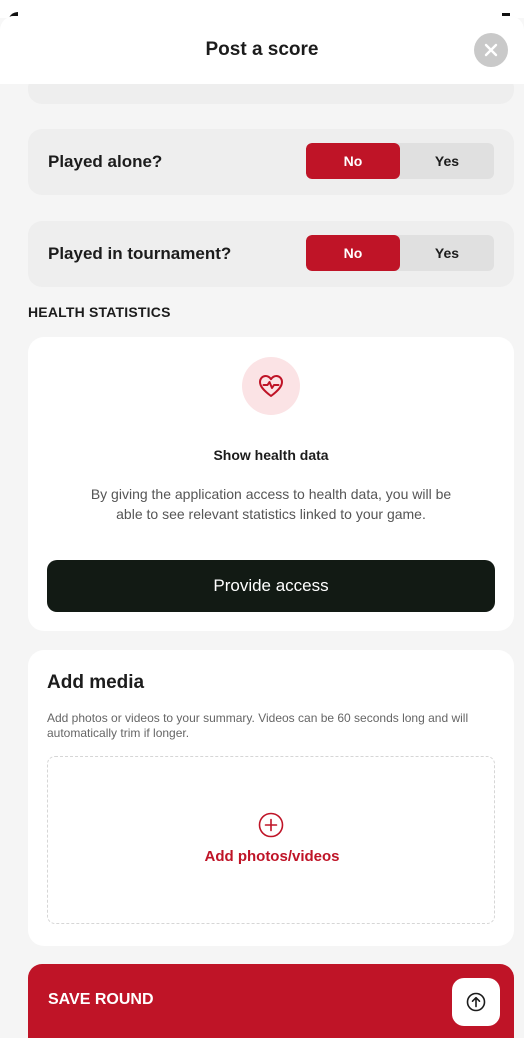  What do you see at coordinates (99, 312) in the screenshot?
I see `health-section-title: HEALTH STATISTICS` at bounding box center [99, 312].